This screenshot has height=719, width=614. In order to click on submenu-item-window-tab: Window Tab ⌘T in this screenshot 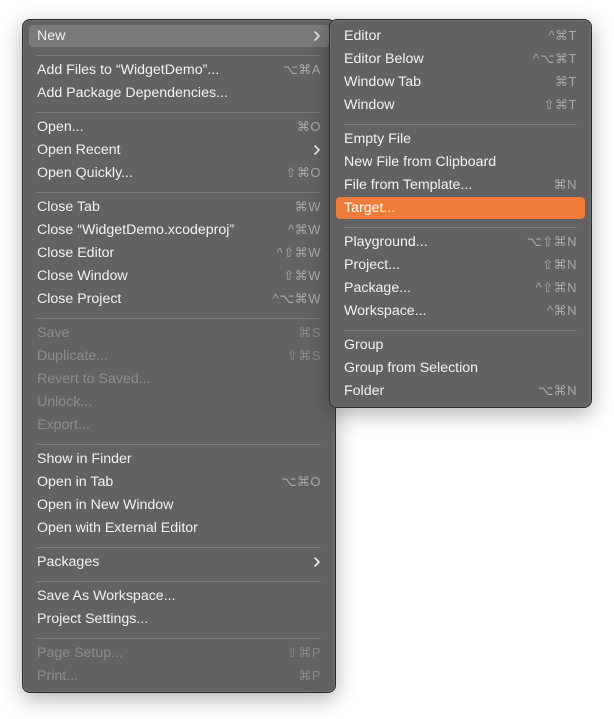, I will do `click(460, 82)`.